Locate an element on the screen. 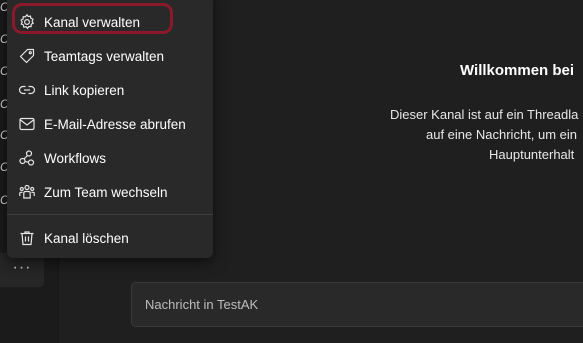 The height and width of the screenshot is (343, 583). menu-item-label: Link kopieren is located at coordinates (84, 90).